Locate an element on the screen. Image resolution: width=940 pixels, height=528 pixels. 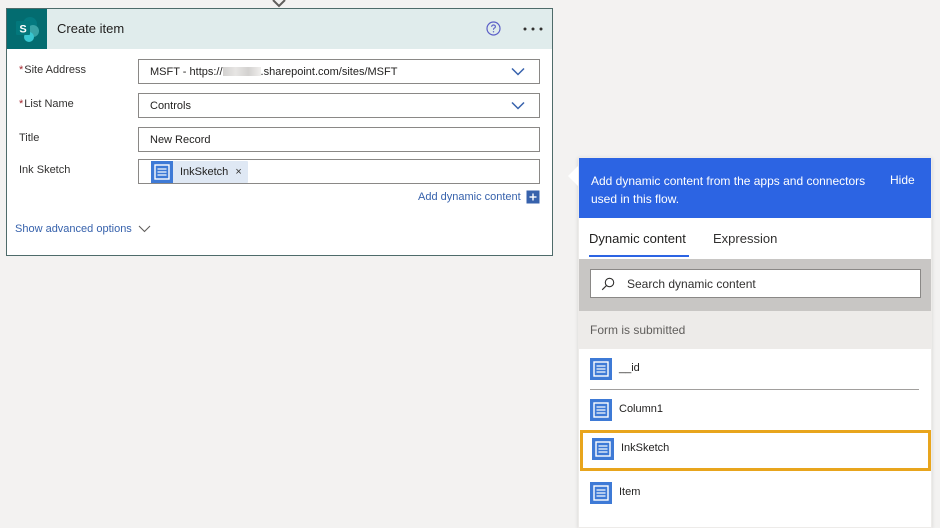
add-dynamic-content-link: Add dynamic content is located at coordinates (469, 197).